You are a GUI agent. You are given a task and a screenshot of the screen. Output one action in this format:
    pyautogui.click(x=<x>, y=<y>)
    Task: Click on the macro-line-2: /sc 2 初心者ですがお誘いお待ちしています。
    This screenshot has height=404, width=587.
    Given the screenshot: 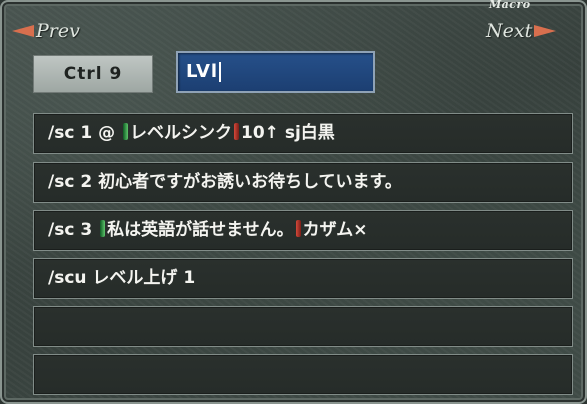 What is the action you would take?
    pyautogui.click(x=303, y=182)
    